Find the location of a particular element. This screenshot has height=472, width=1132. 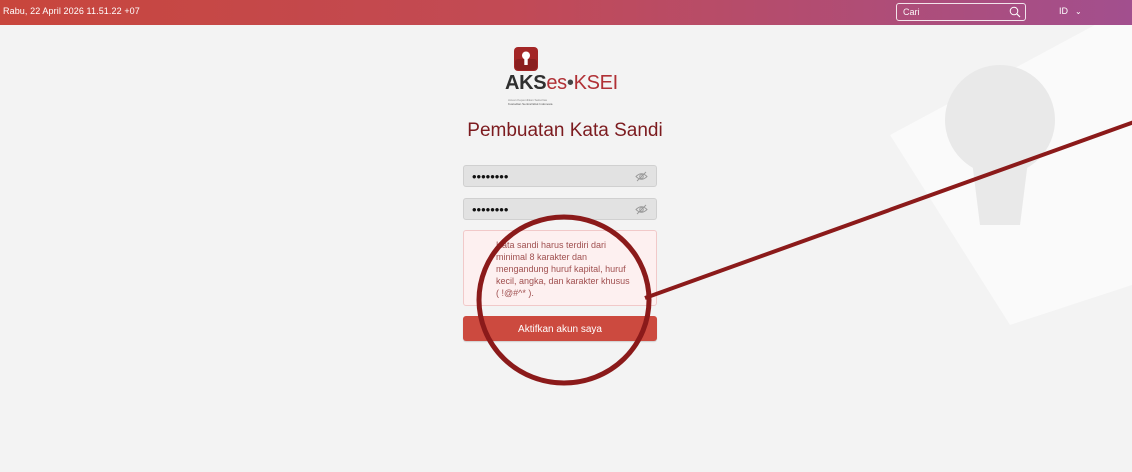

confirm-password-field is located at coordinates (560, 209).